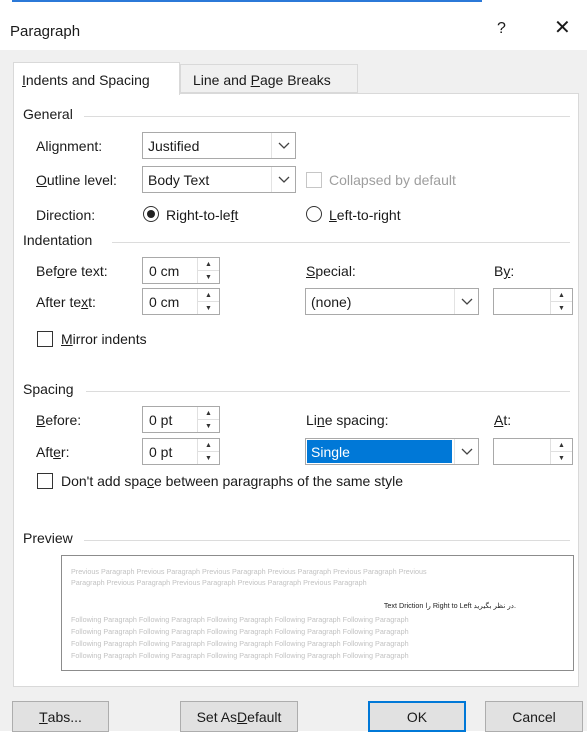 Image resolution: width=587 pixels, height=732 pixels. What do you see at coordinates (331, 271) in the screenshot?
I see `special-label: Special:` at bounding box center [331, 271].